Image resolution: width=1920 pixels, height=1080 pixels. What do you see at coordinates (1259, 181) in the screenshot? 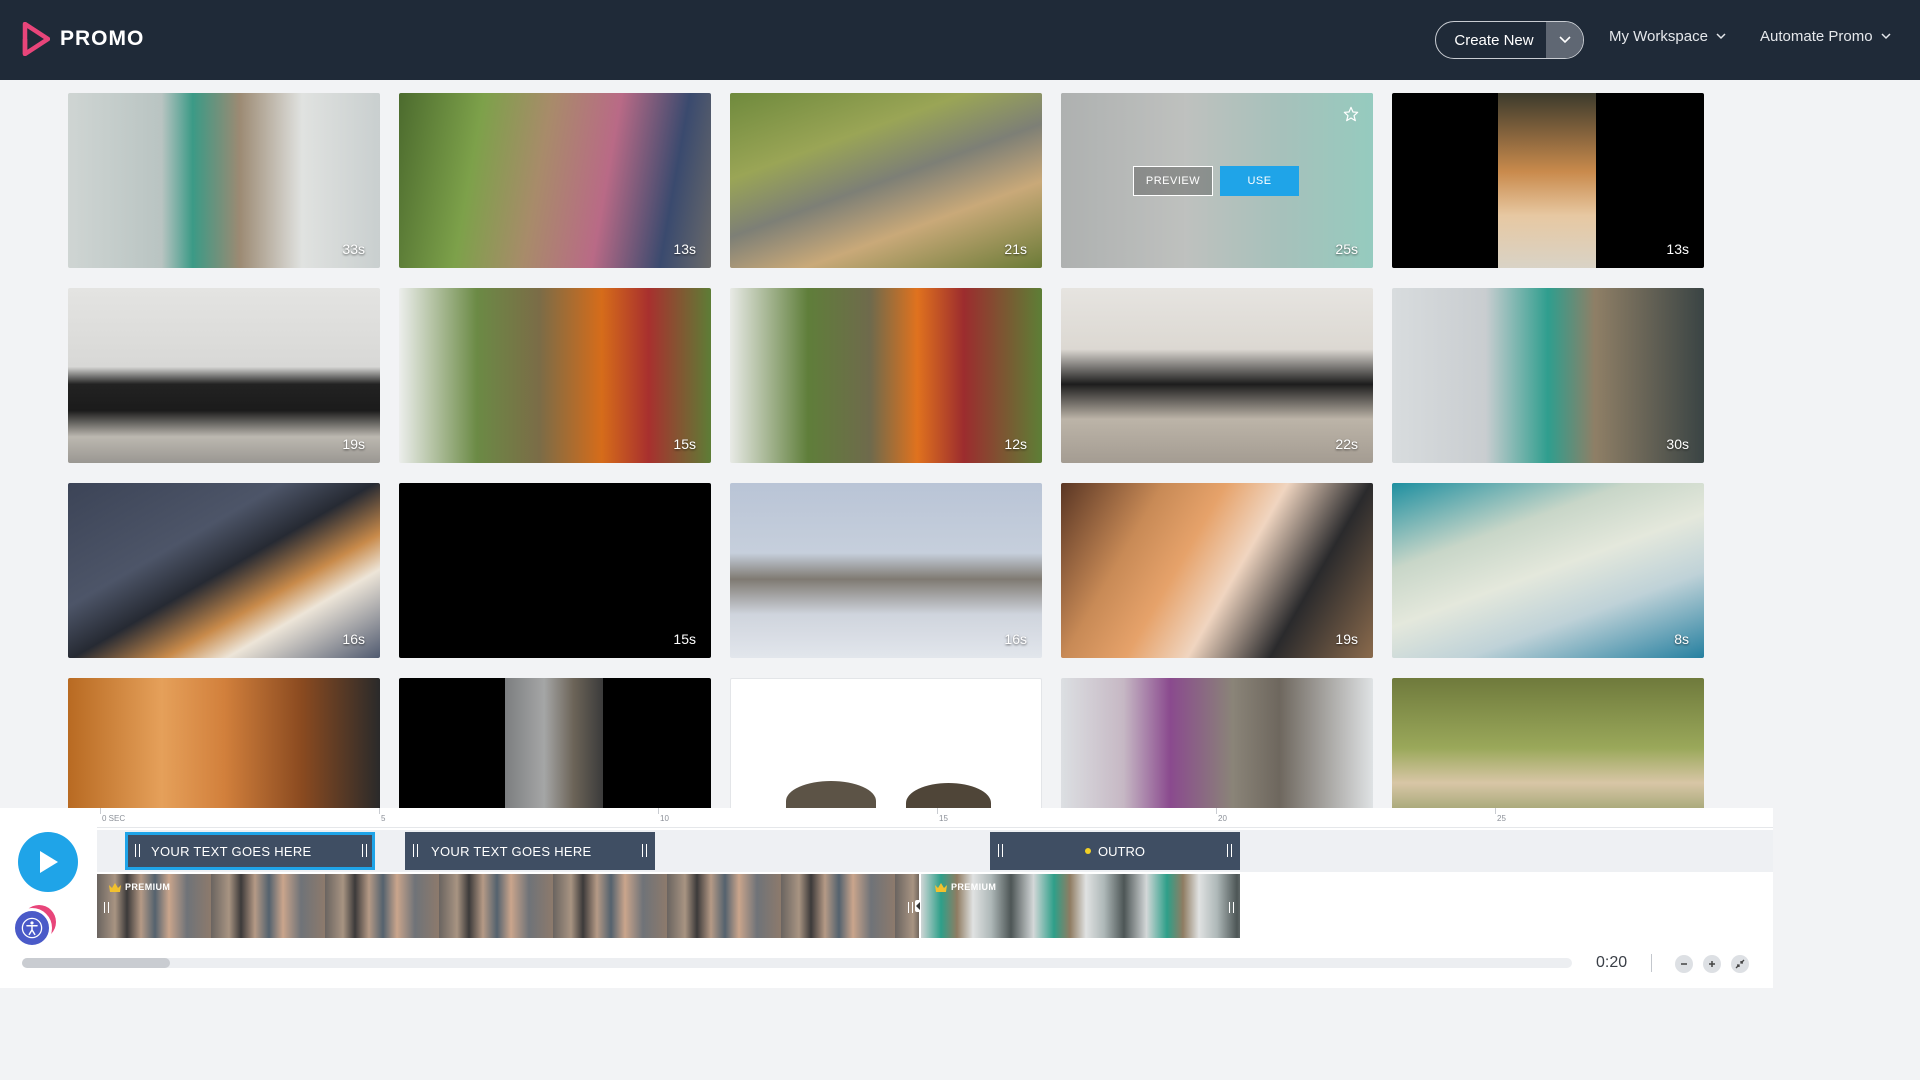
I see `use-button: USE` at bounding box center [1259, 181].